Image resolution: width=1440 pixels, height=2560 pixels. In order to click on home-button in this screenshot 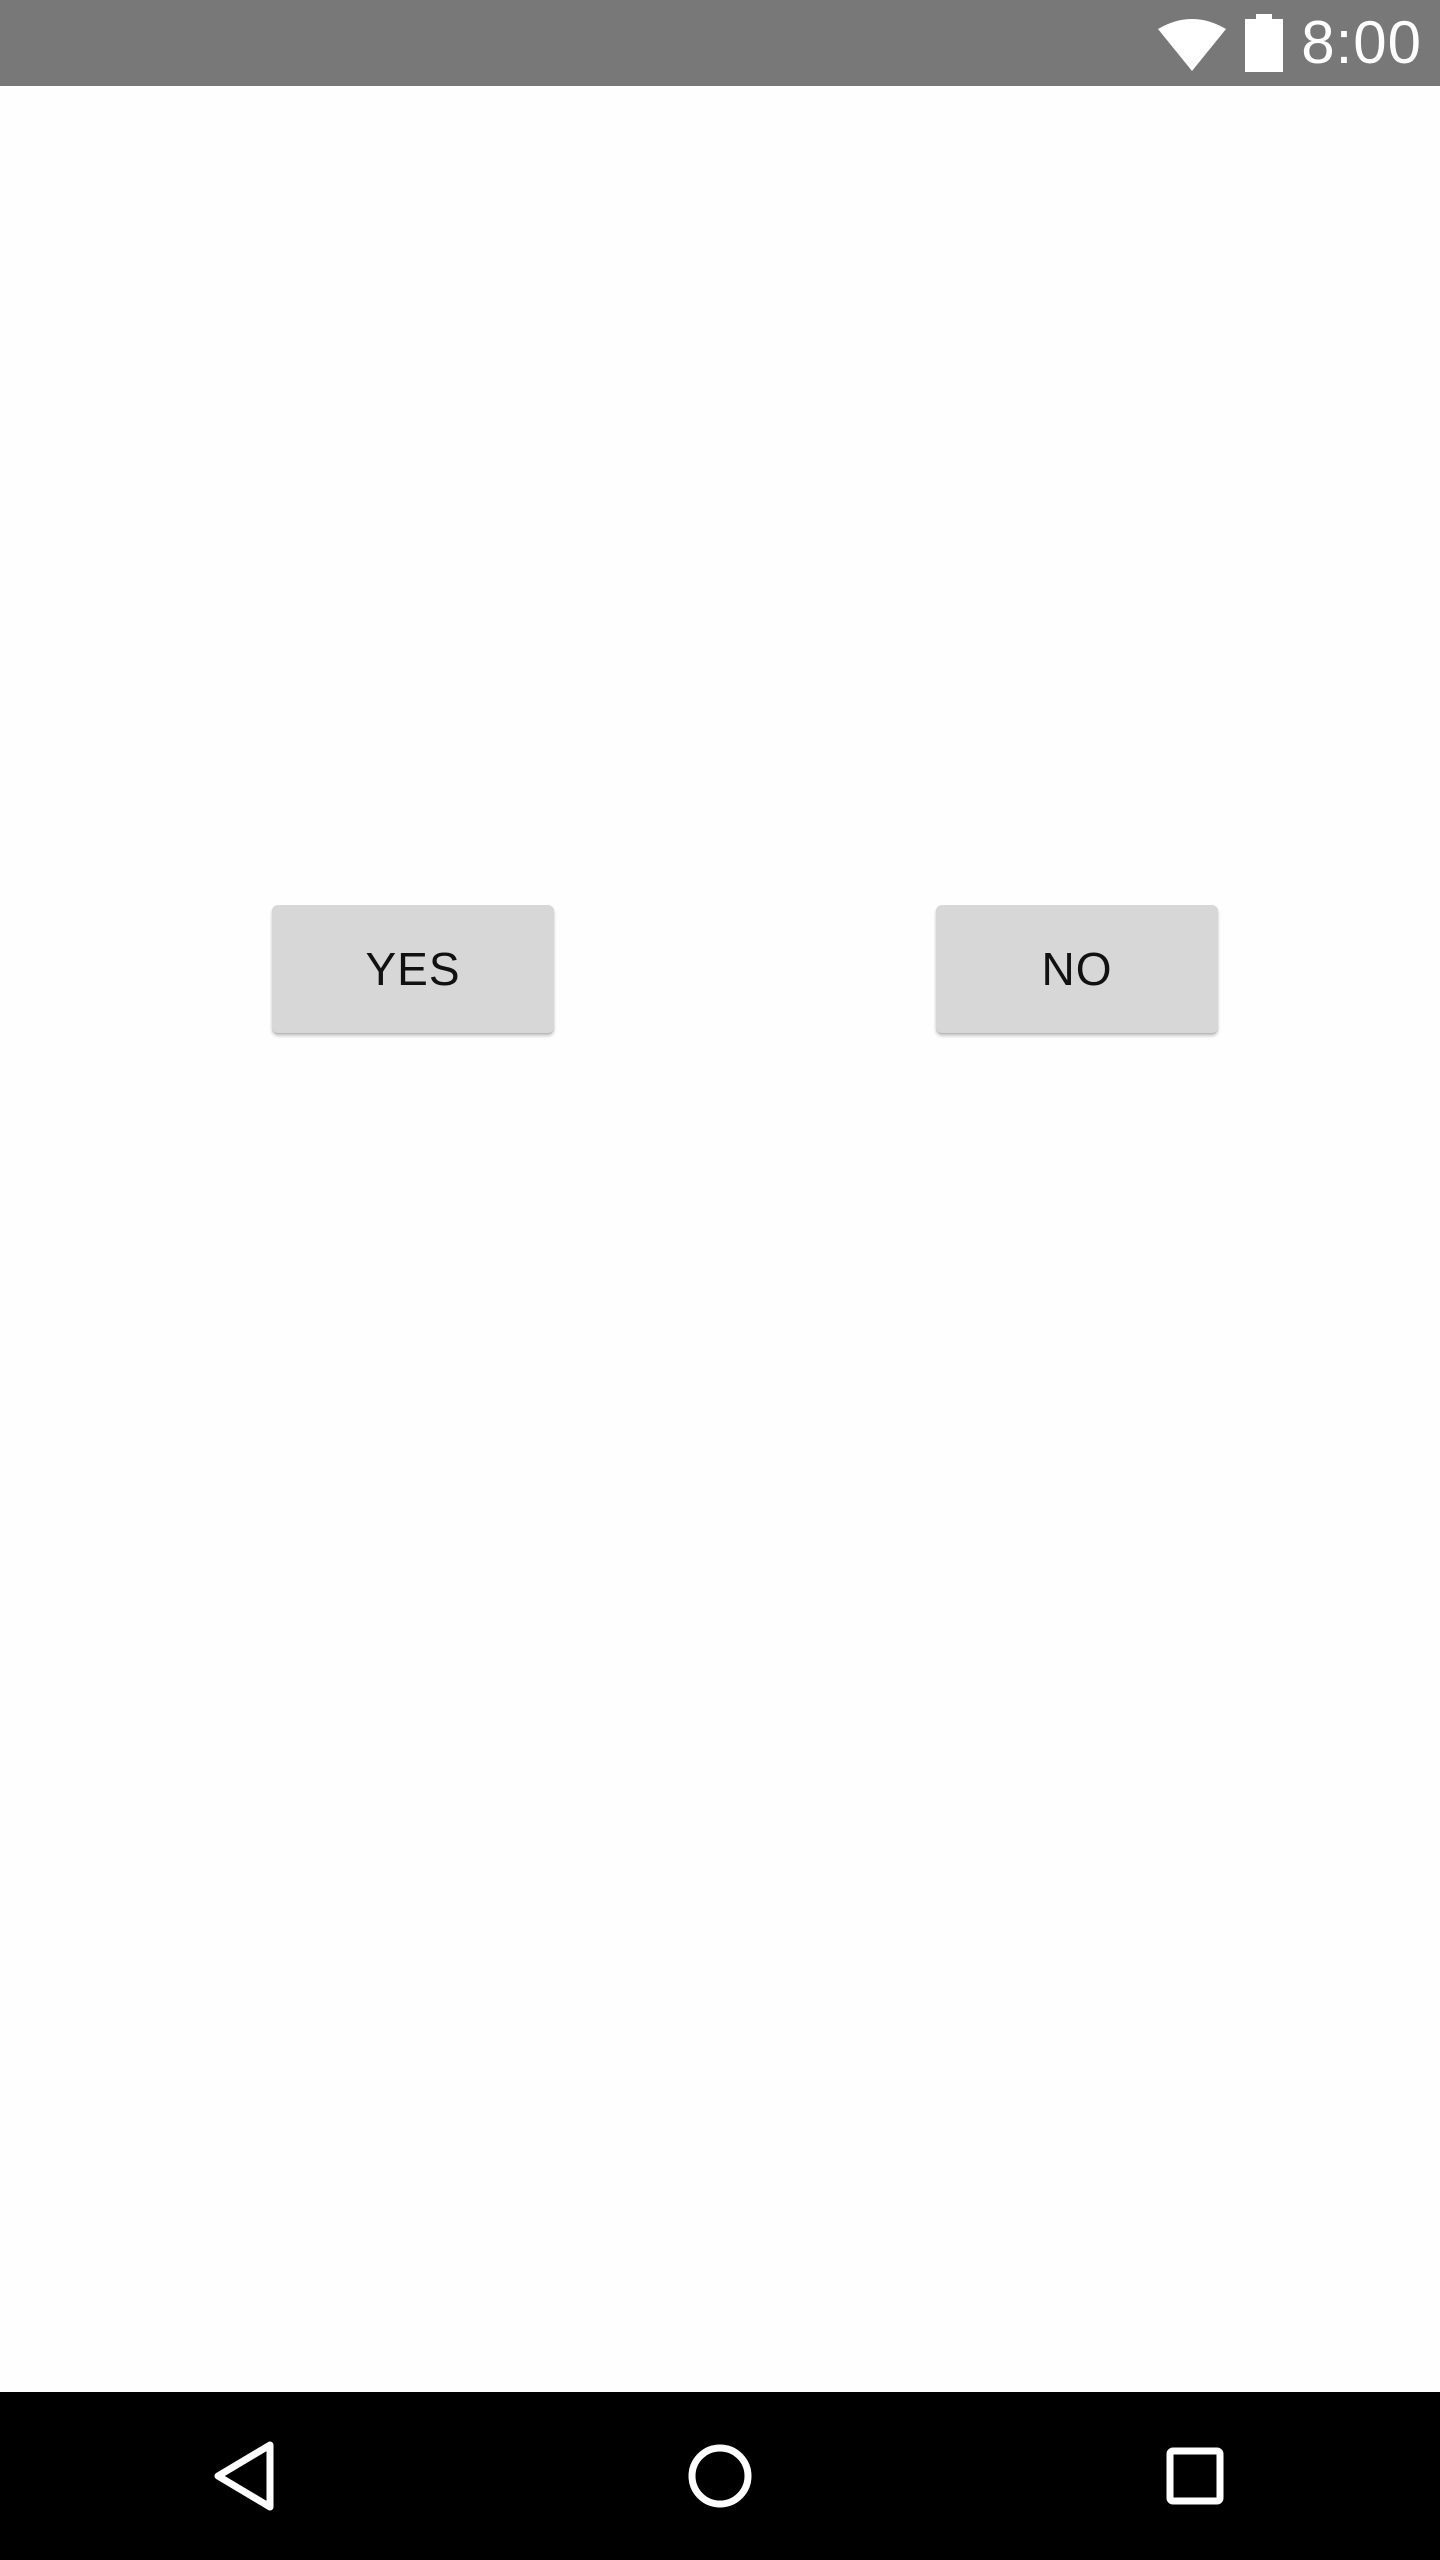, I will do `click(720, 2476)`.